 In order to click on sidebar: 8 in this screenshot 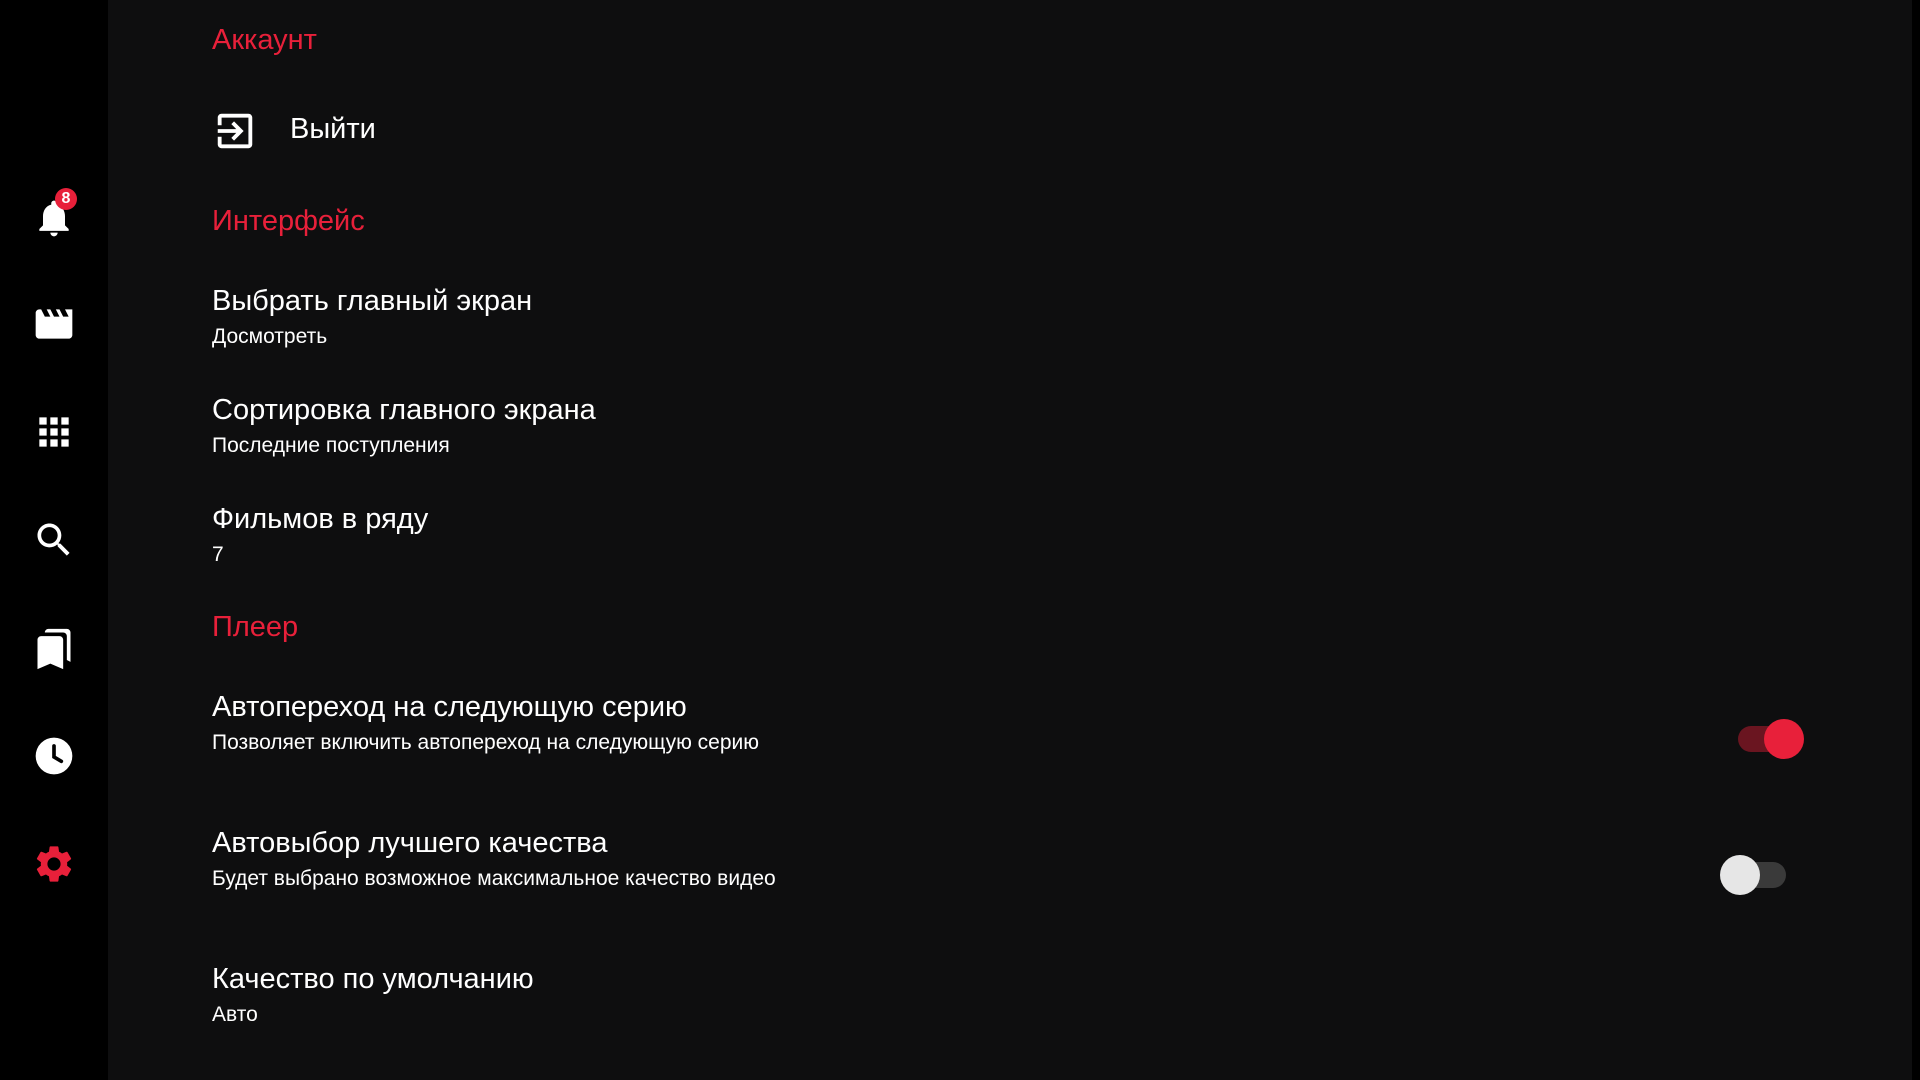, I will do `click(54, 540)`.